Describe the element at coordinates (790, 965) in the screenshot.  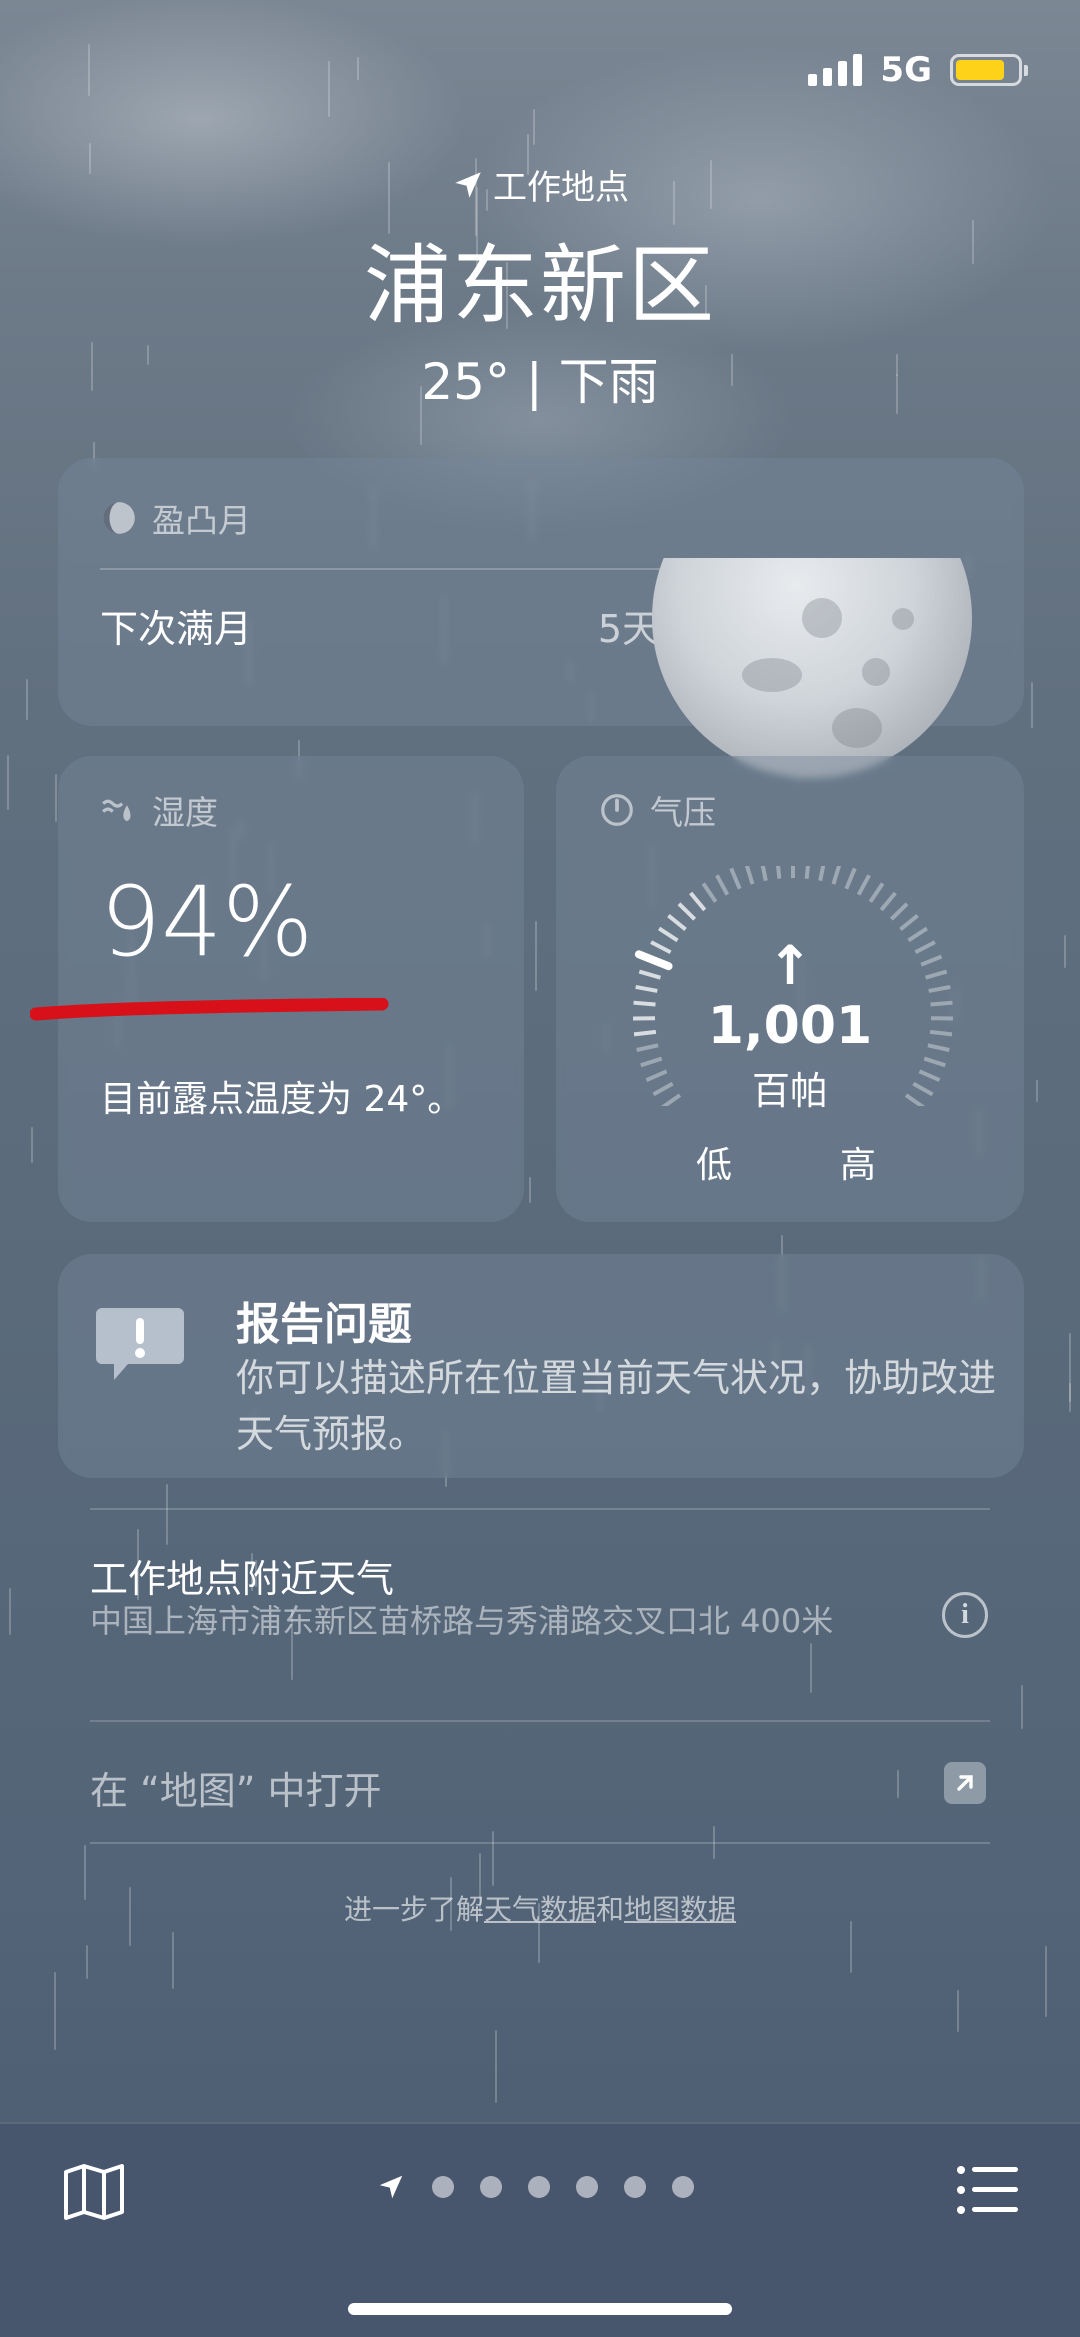
I see `pressure-trend-arrow: ↑` at that location.